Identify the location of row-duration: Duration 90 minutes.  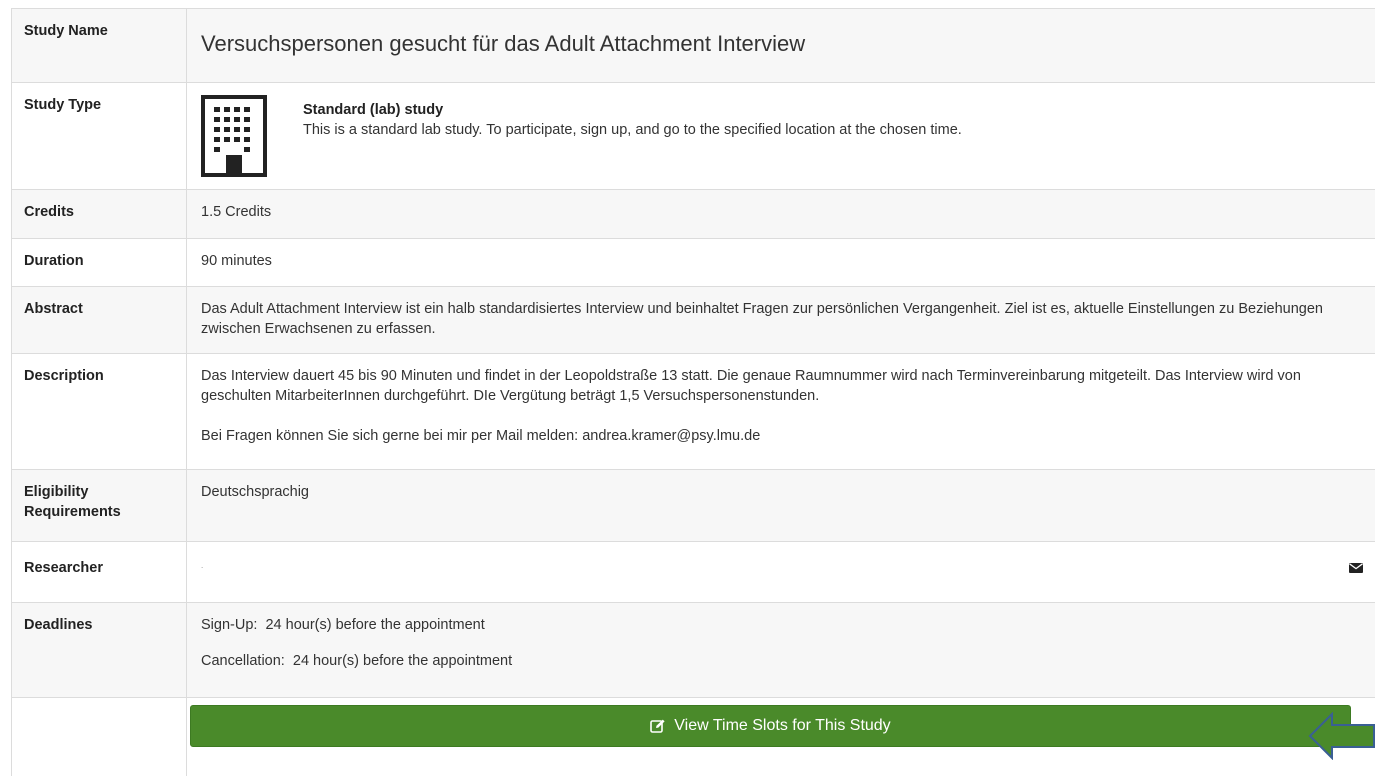
(693, 262).